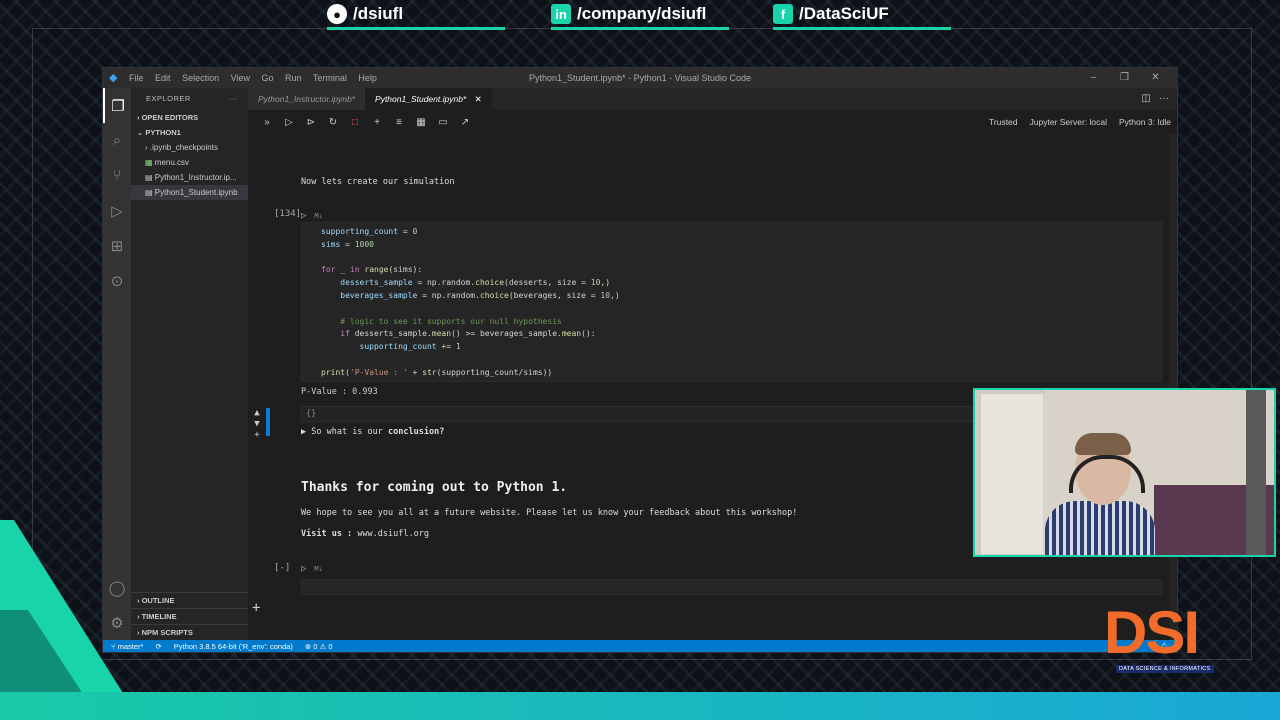  What do you see at coordinates (347, 432) in the screenshot?
I see `collapsed-label: So what is our` at bounding box center [347, 432].